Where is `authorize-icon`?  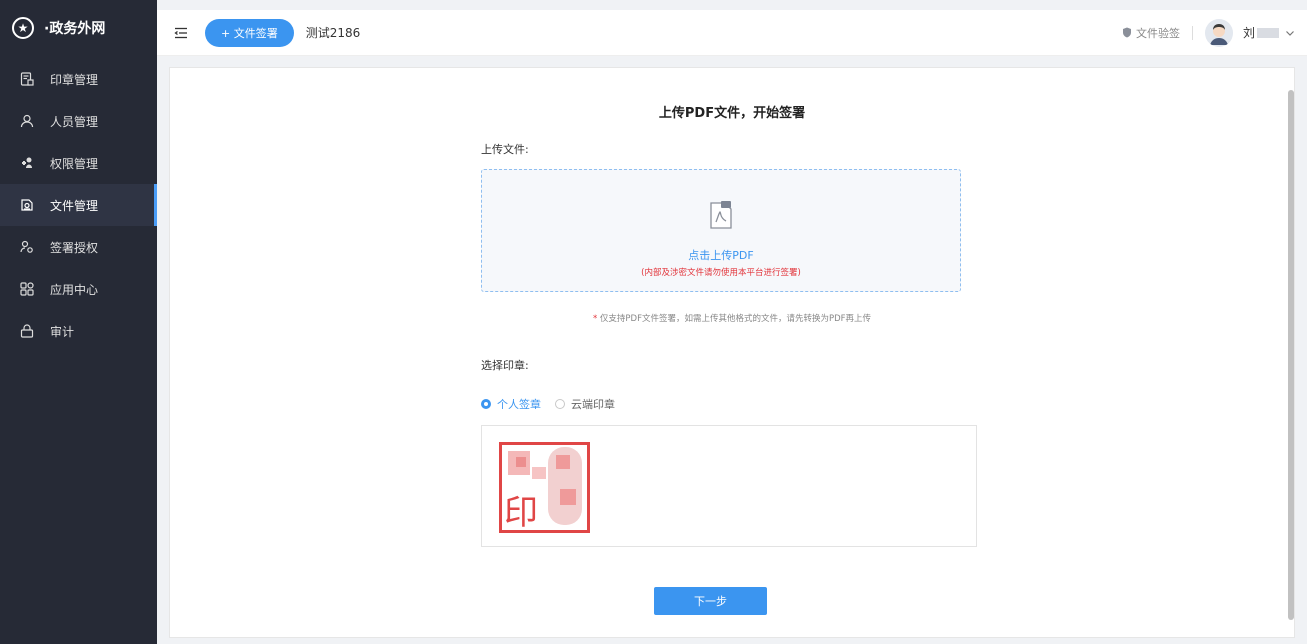
authorize-icon is located at coordinates (27, 247).